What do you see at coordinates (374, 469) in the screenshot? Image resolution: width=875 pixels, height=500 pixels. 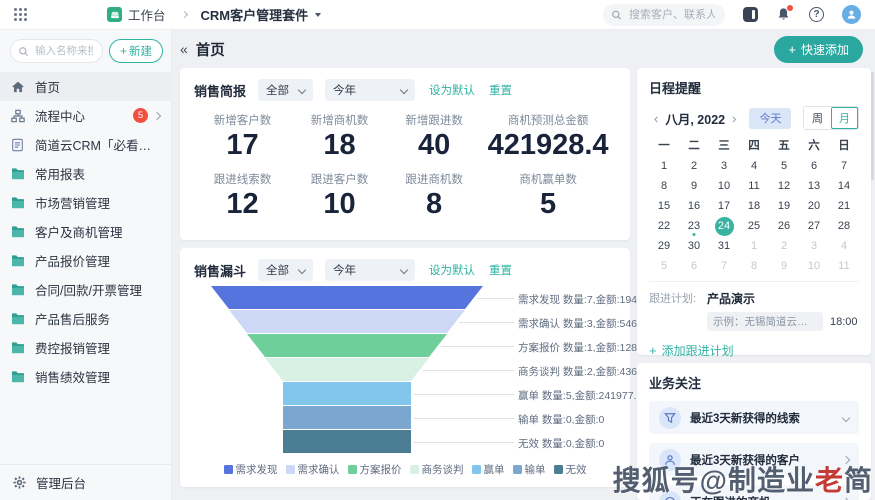 I see `legend-item: 方案报价` at bounding box center [374, 469].